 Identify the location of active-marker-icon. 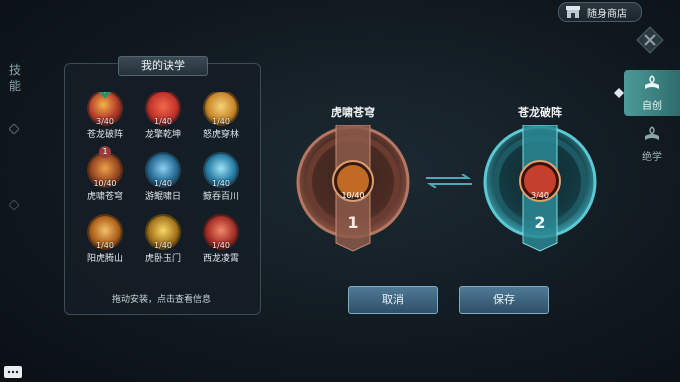
(619, 93).